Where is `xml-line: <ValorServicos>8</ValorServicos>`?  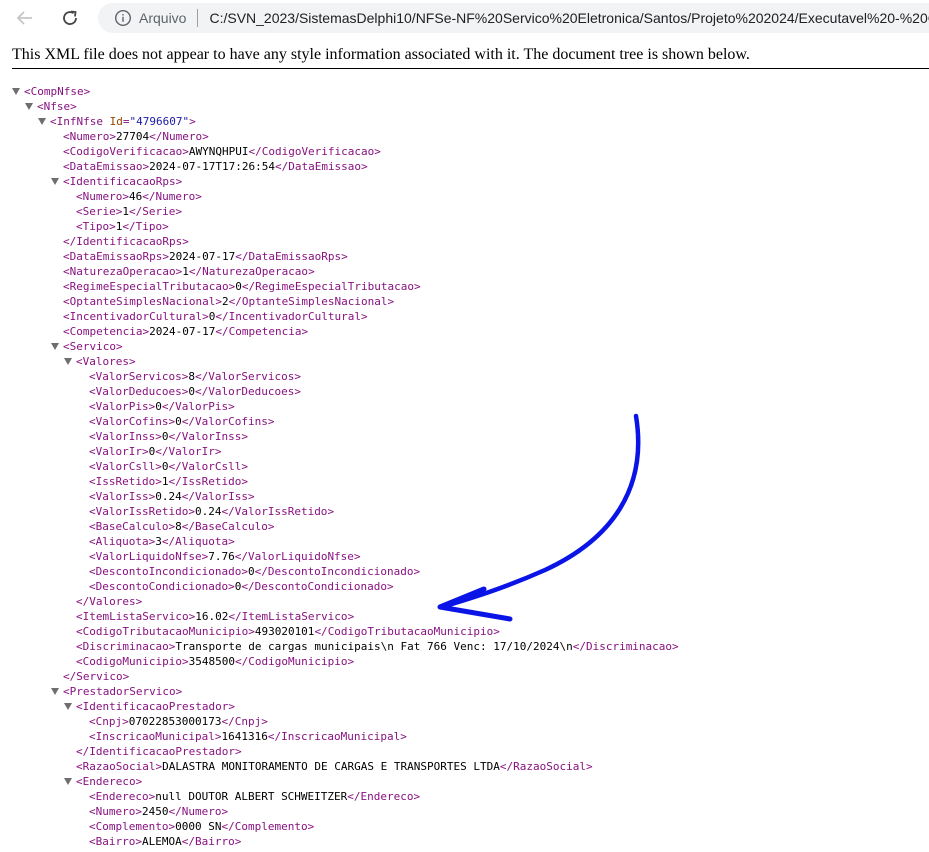
xml-line: <ValorServicos>8</ValorServicos> is located at coordinates (195, 376).